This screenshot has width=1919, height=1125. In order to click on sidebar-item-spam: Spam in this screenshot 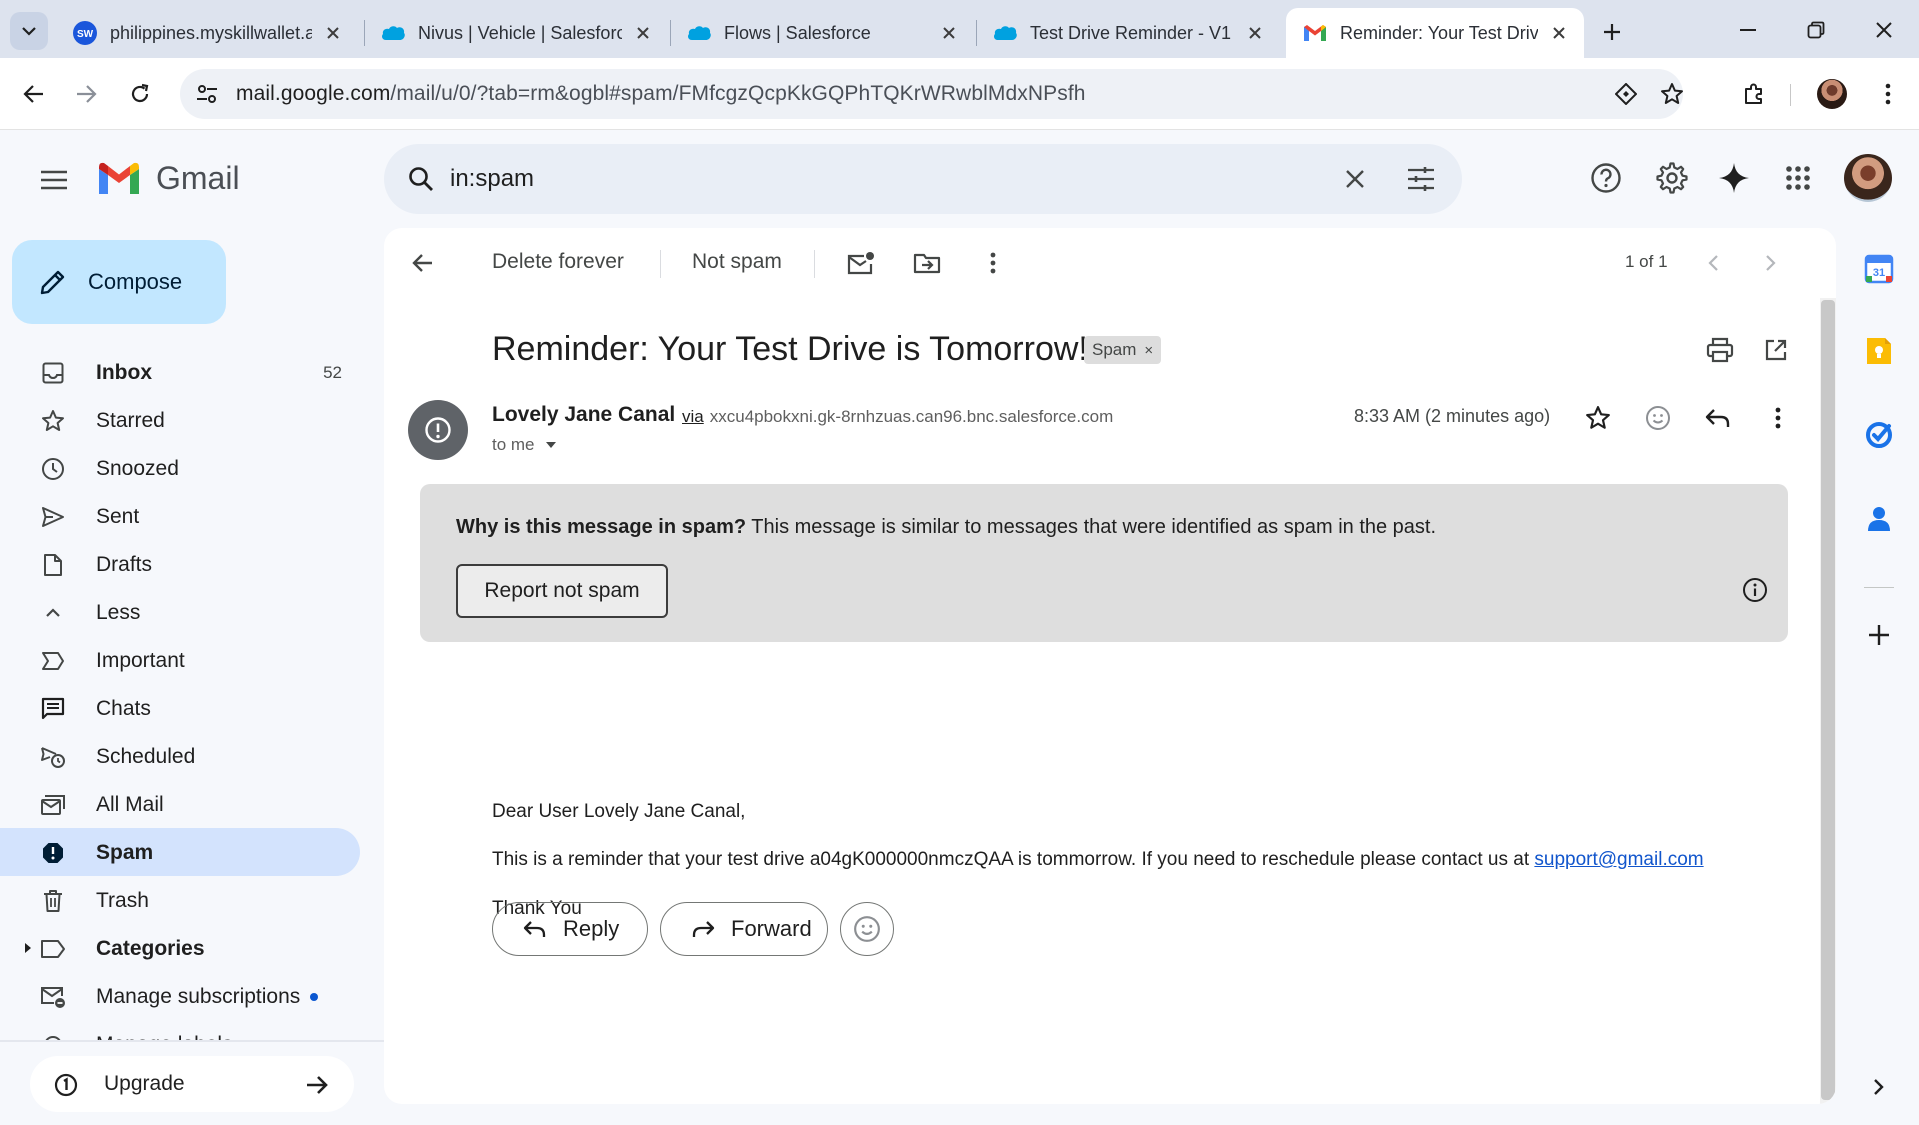, I will do `click(180, 852)`.